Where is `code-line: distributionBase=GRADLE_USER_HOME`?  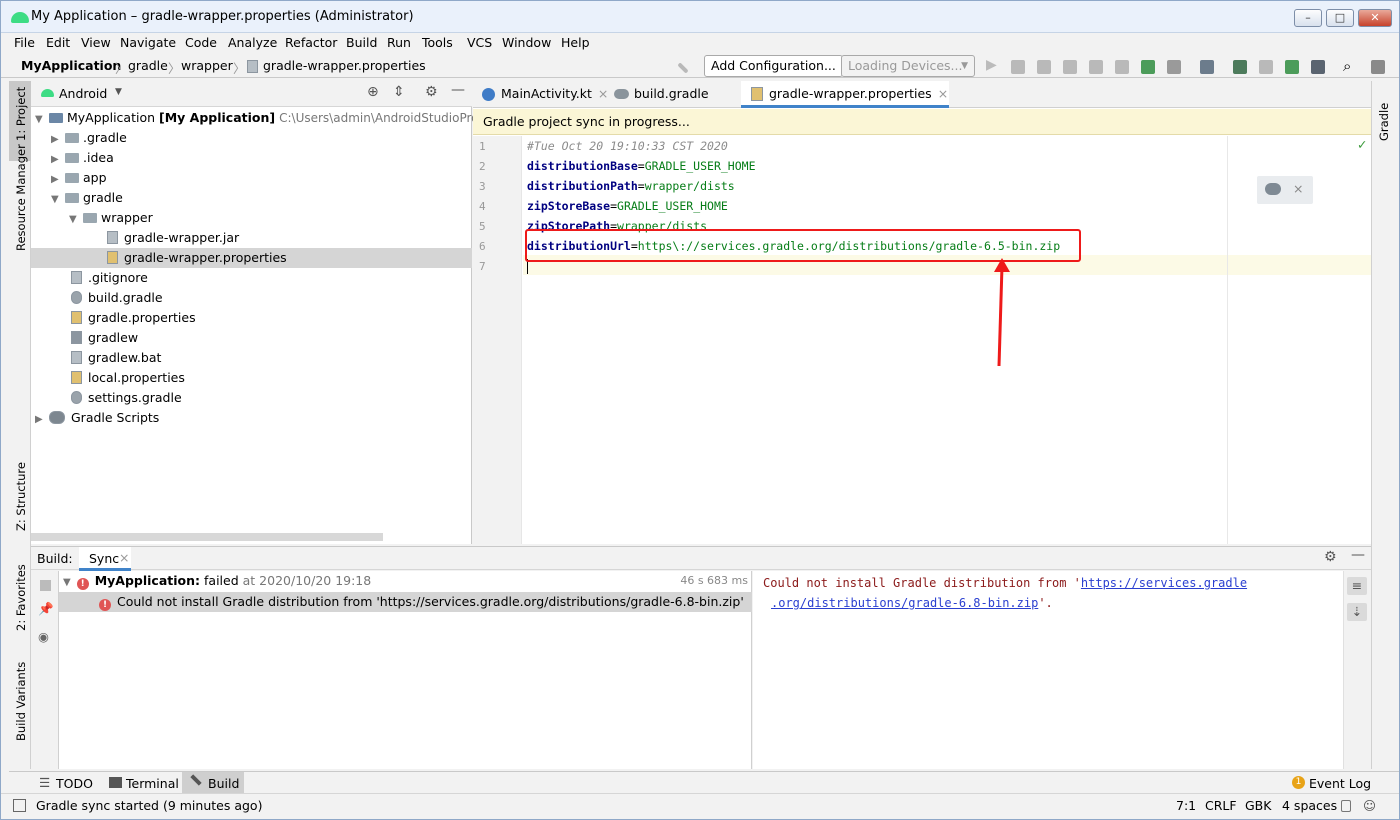
code-line: distributionBase=GRADLE_USER_HOME is located at coordinates (641, 166).